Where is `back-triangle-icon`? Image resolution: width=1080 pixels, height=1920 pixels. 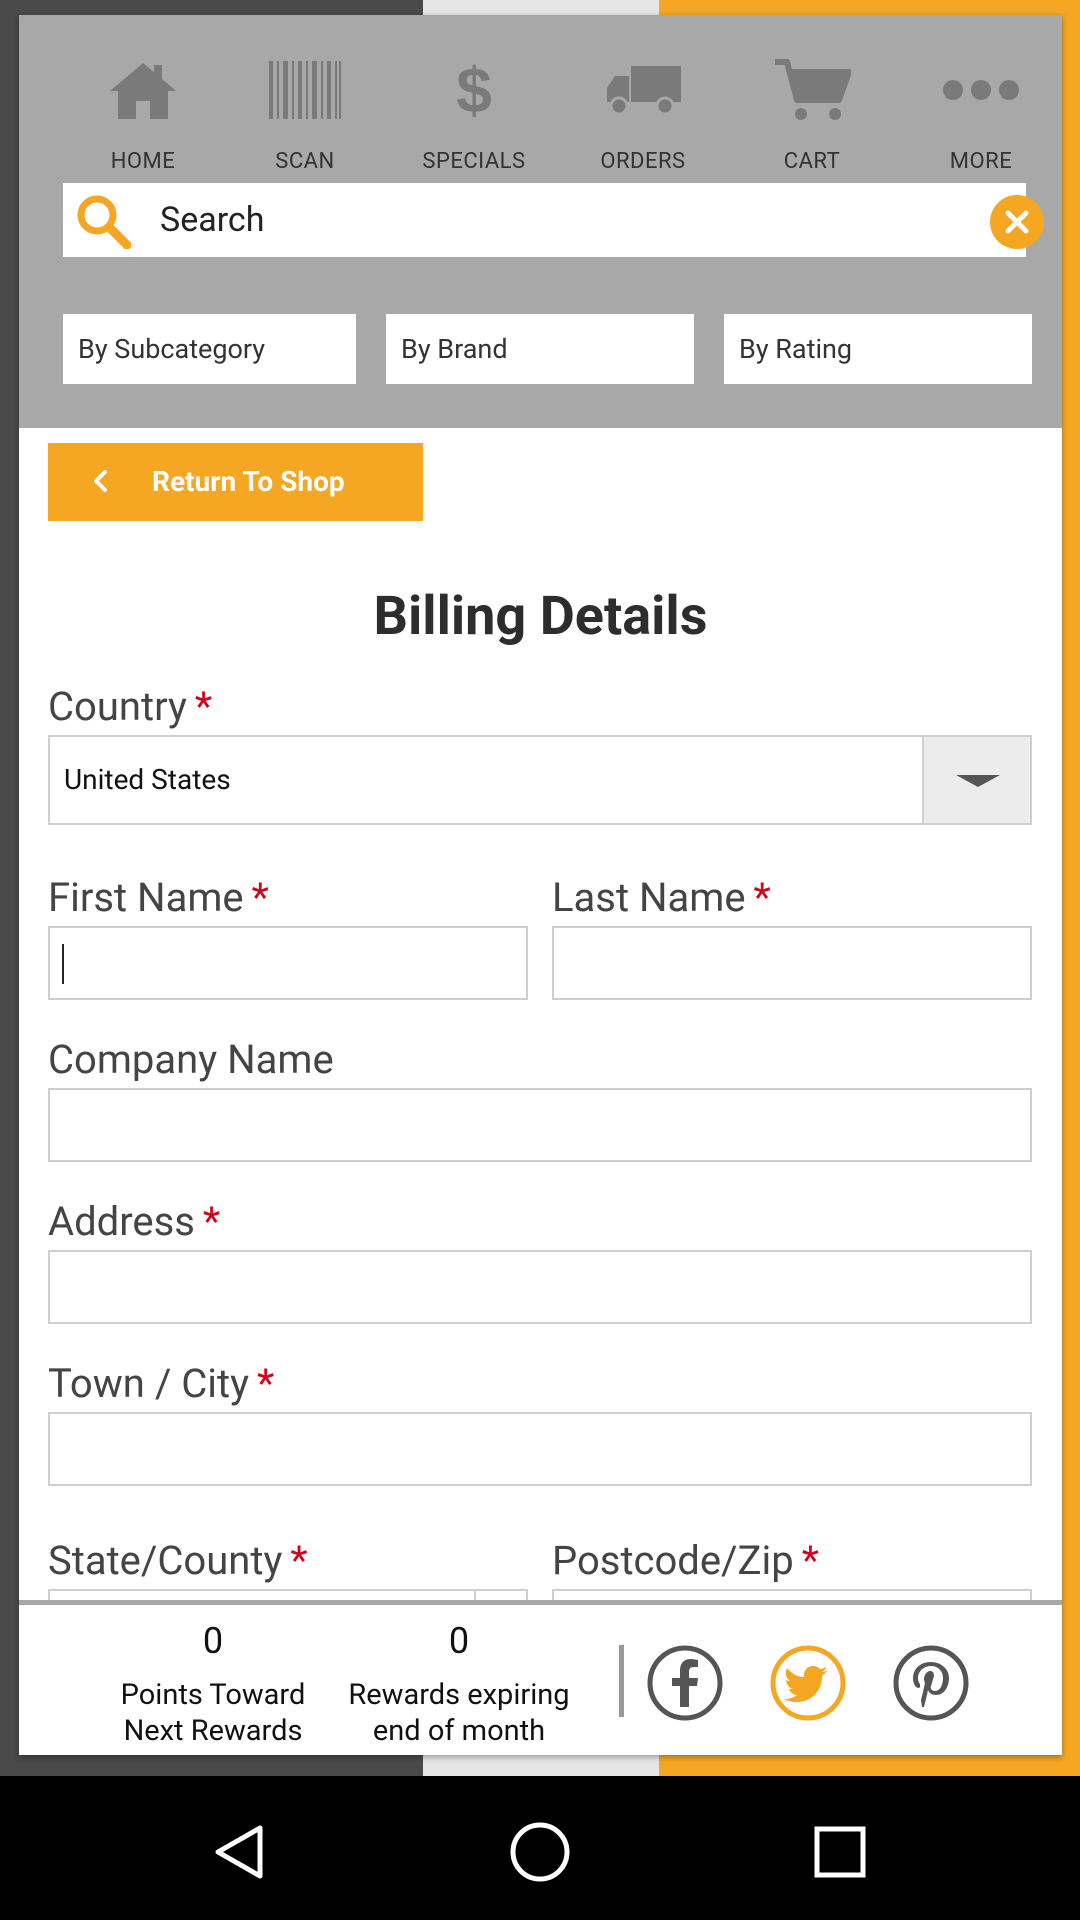 back-triangle-icon is located at coordinates (239, 1852).